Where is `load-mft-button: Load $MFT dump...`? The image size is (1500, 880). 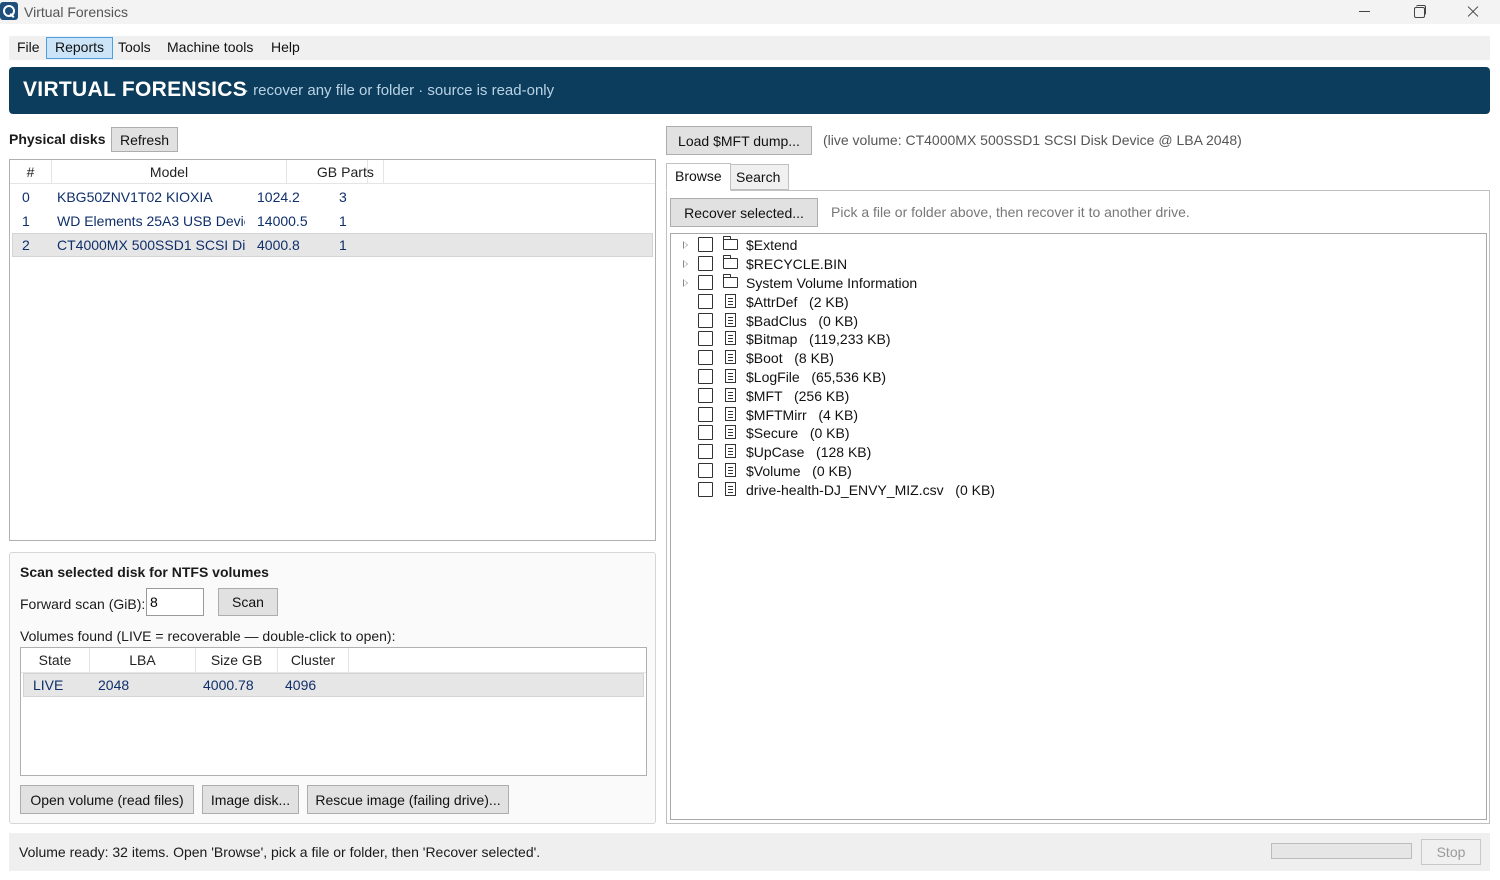 load-mft-button: Load $MFT dump... is located at coordinates (739, 140).